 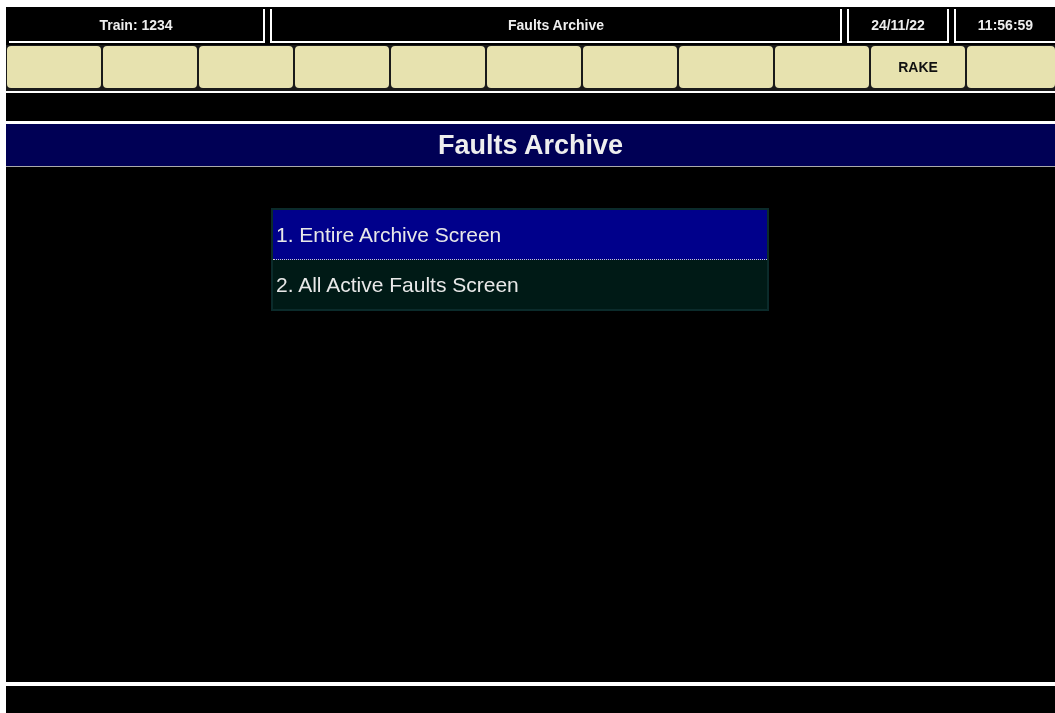 I want to click on page-title: Faults Archive, so click(x=530, y=145).